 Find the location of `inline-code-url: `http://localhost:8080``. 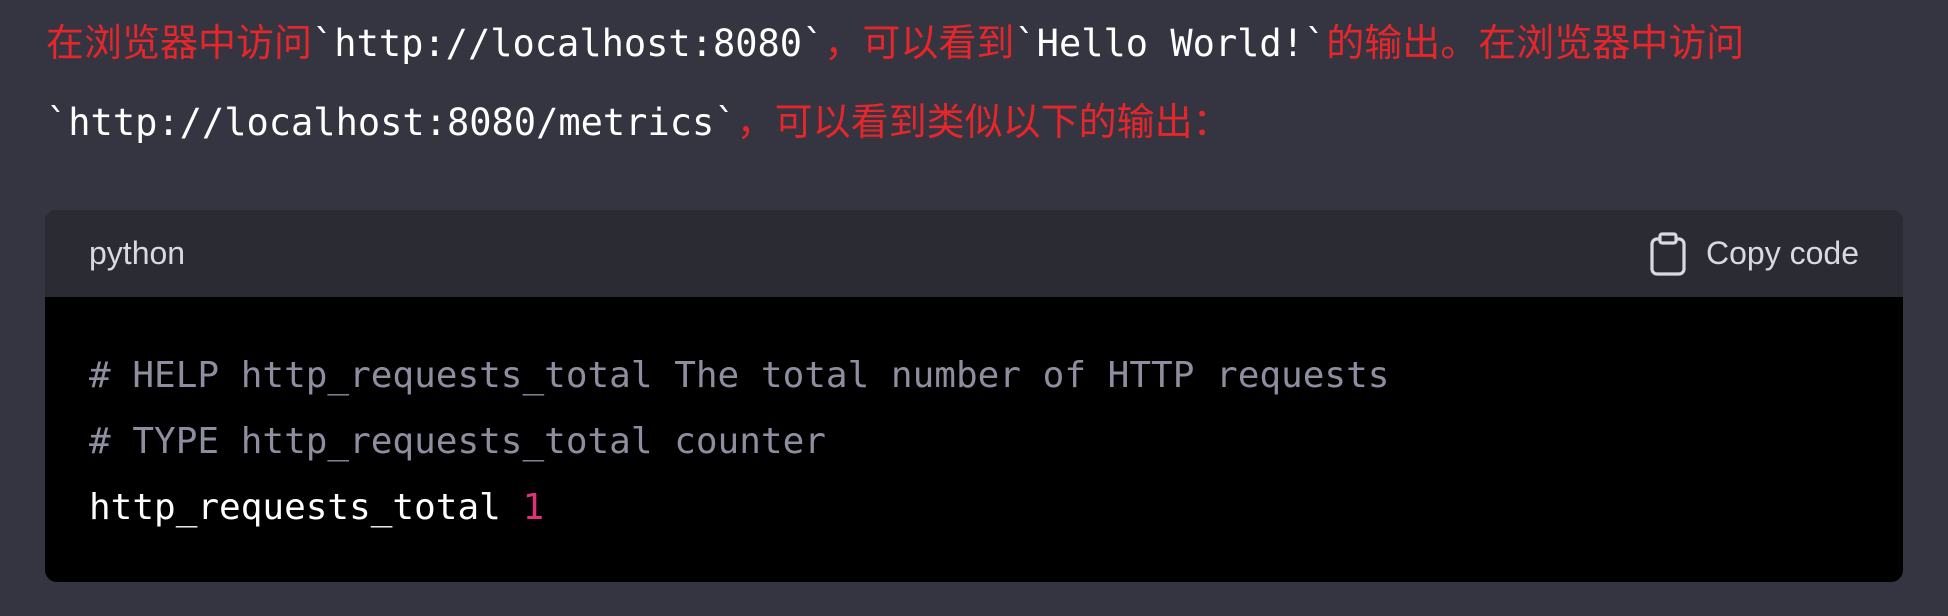

inline-code-url: `http://localhost:8080` is located at coordinates (568, 43).